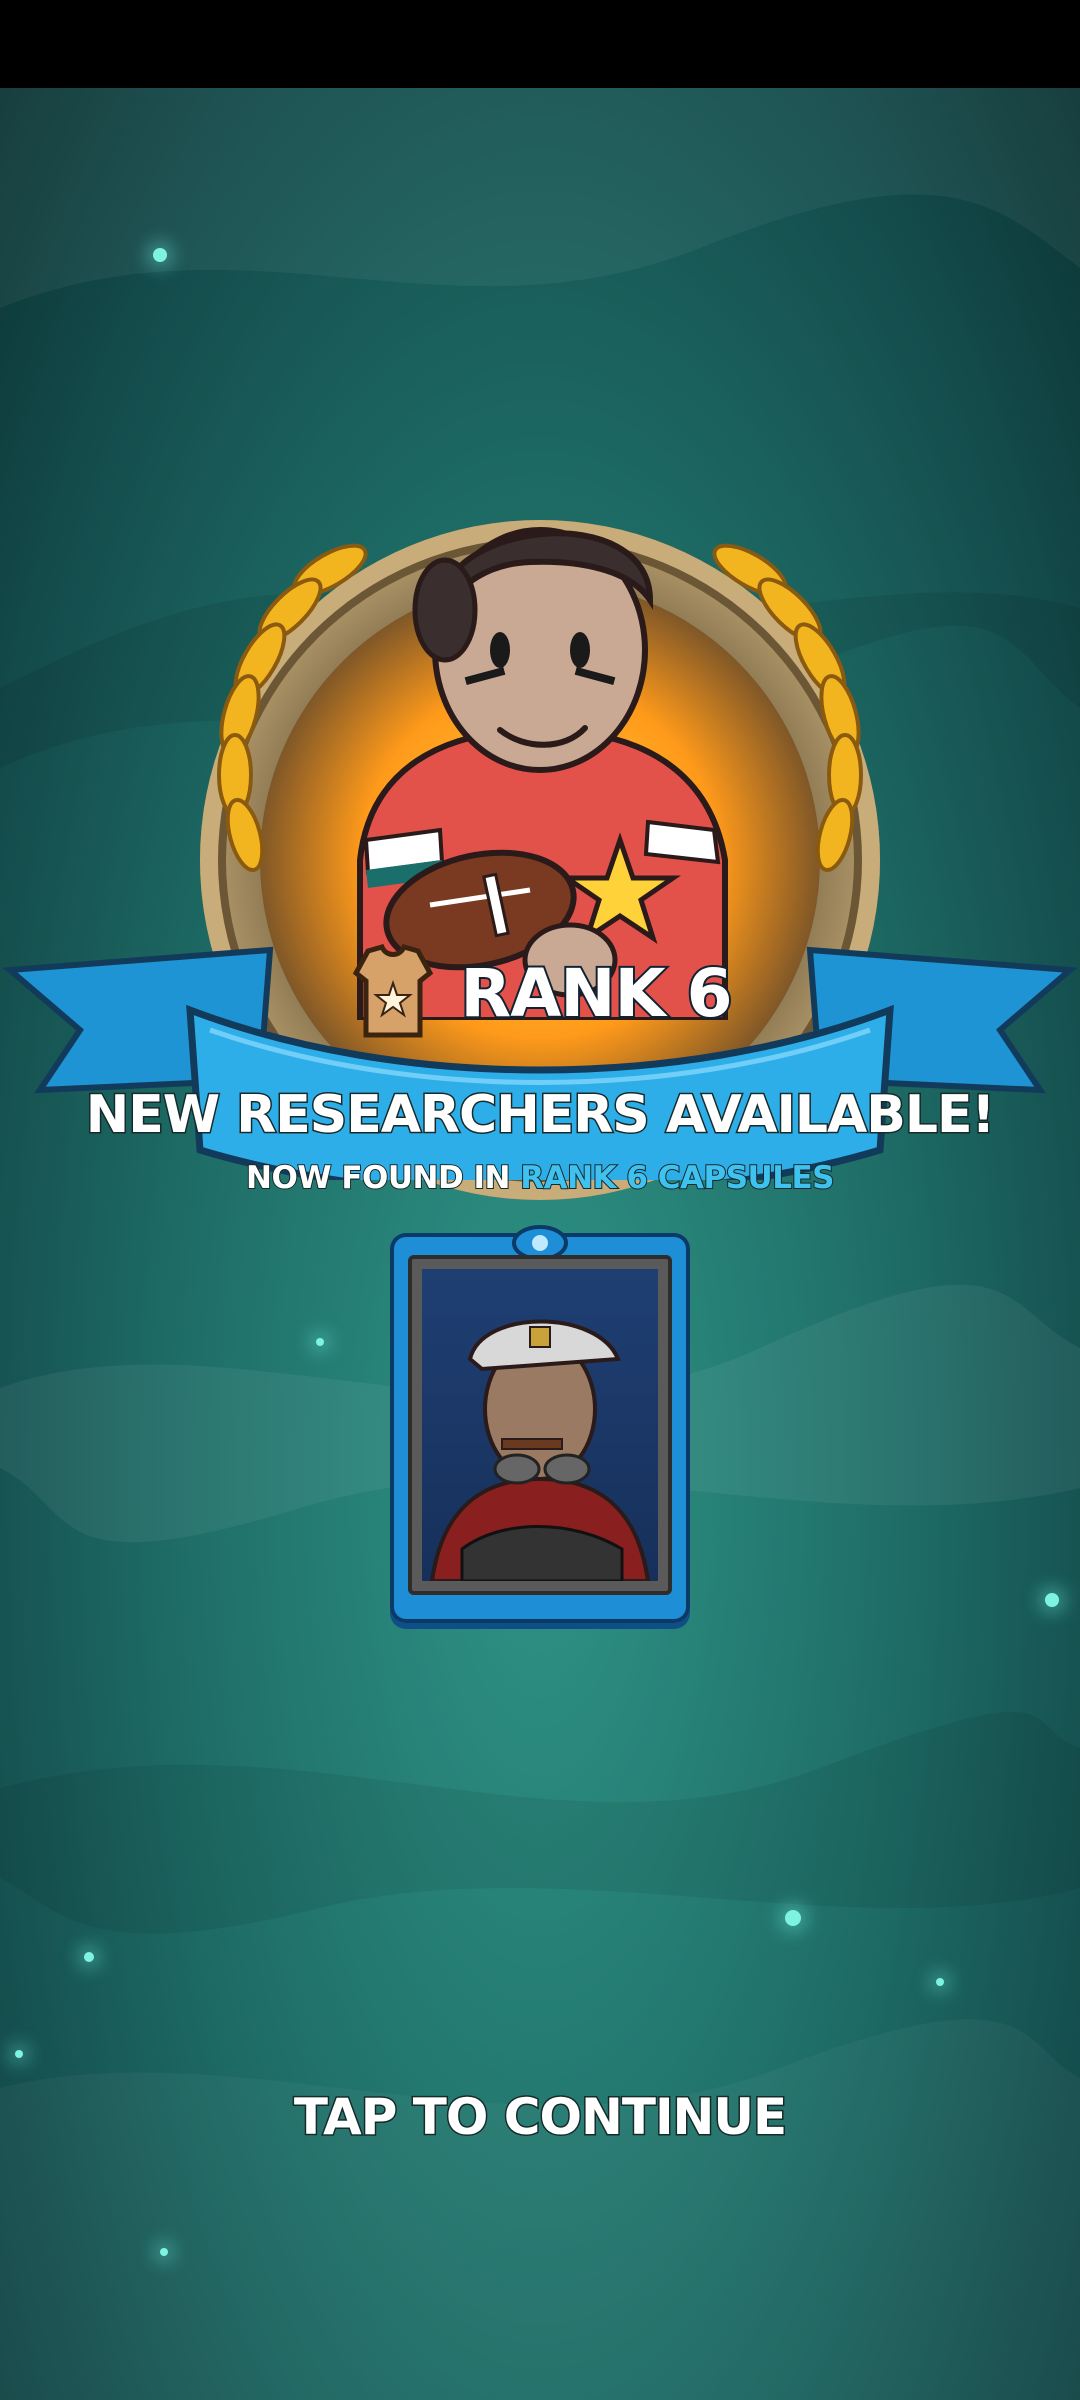 The image size is (1080, 2400). Describe the element at coordinates (540, 44) in the screenshot. I see `status-bar` at that location.